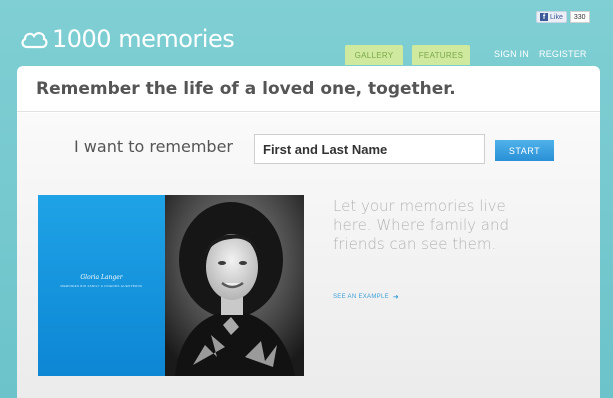 The width and height of the screenshot is (613, 398). Describe the element at coordinates (579, 17) in the screenshot. I see `facebook-like-count: 330` at that location.